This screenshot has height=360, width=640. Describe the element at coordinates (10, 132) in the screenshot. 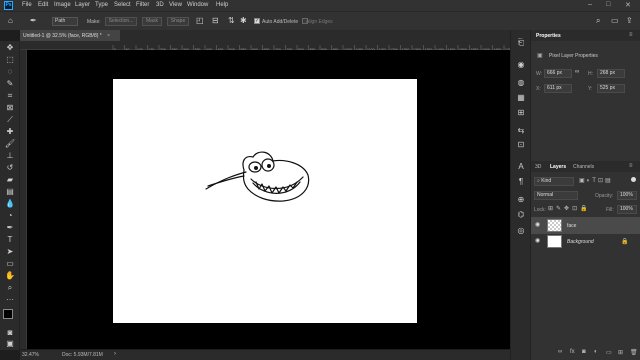

I see `healing-brush-tool-icon: ✚` at that location.